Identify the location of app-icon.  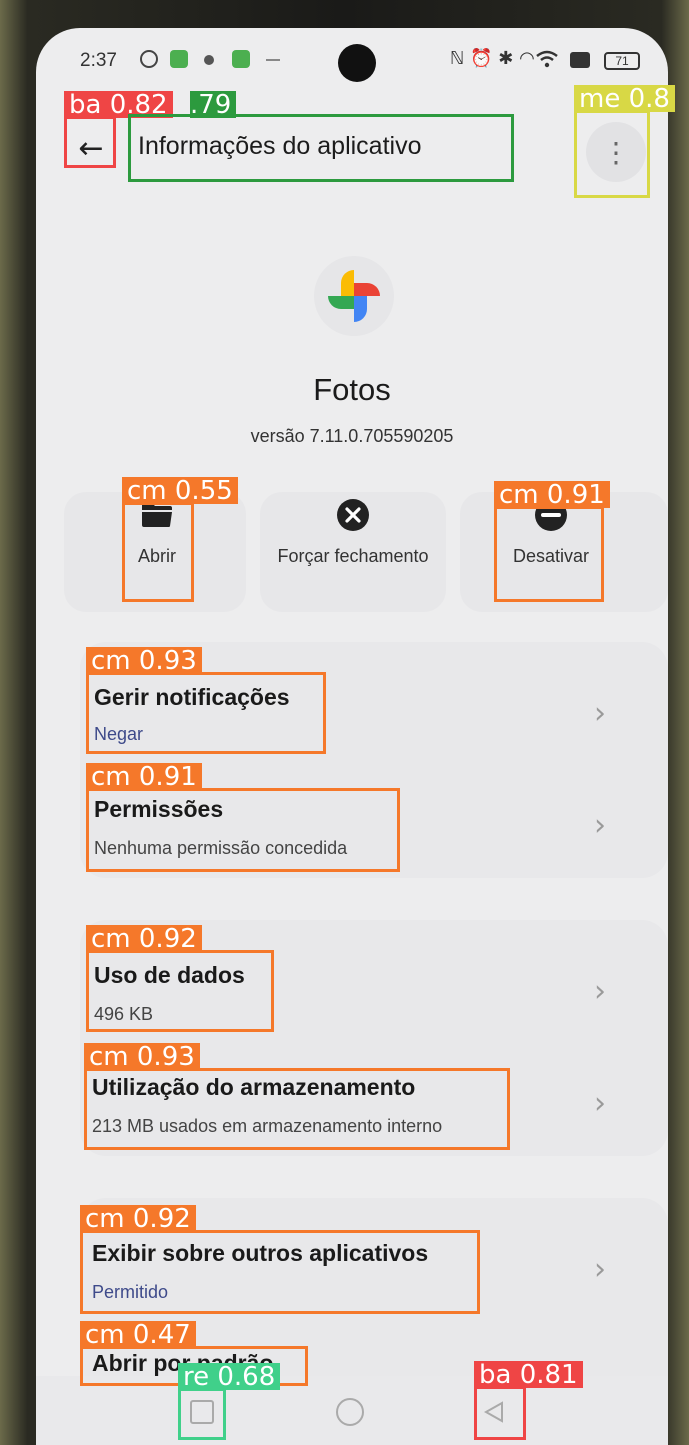
(354, 296).